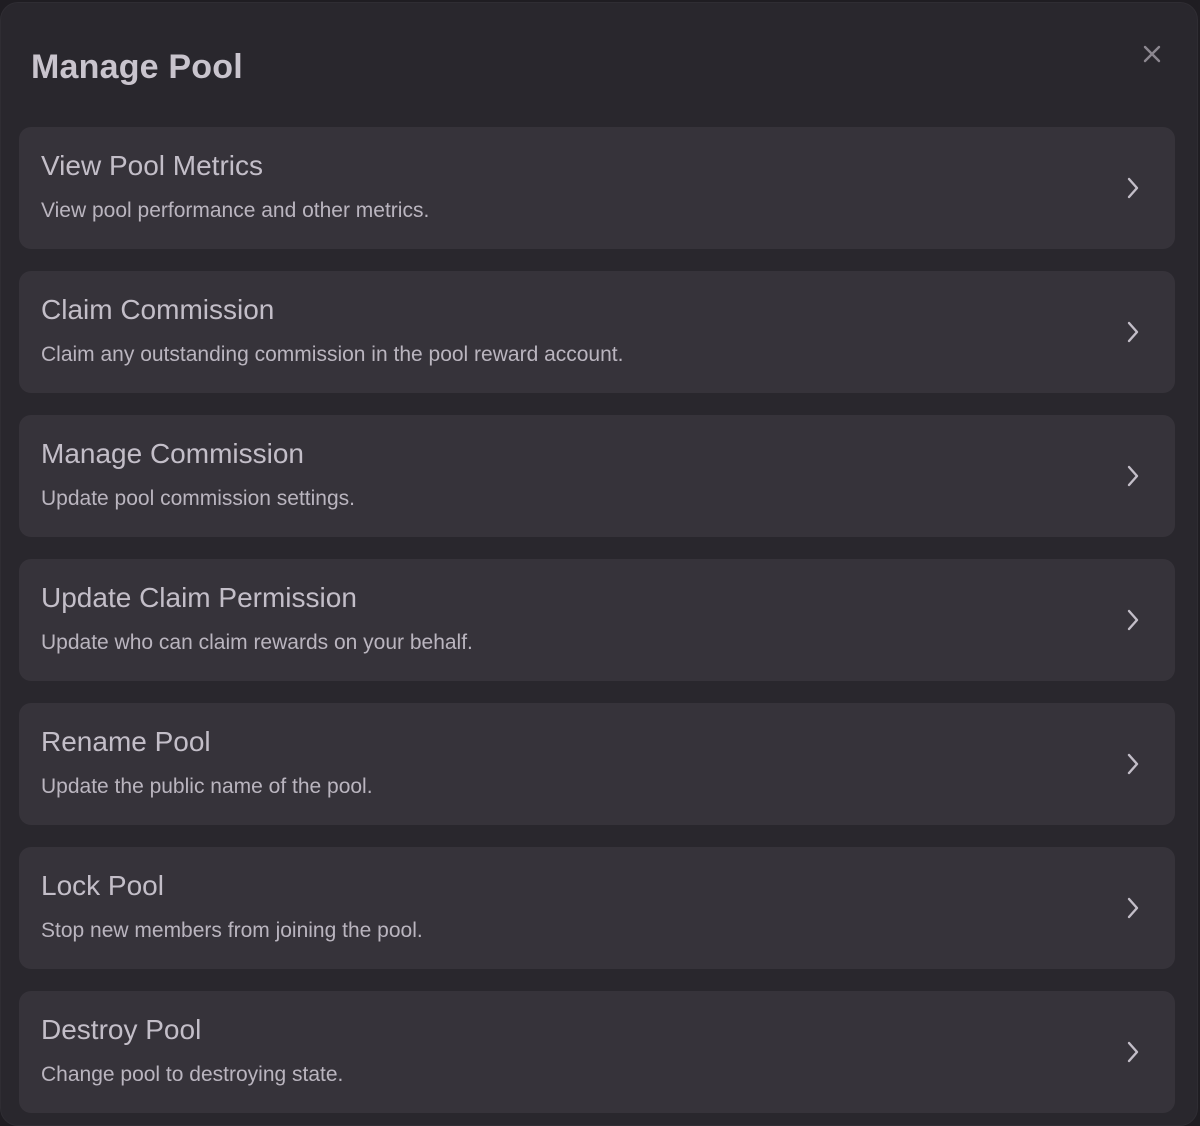  I want to click on option-description: Stop new members from joining the pool., so click(232, 930).